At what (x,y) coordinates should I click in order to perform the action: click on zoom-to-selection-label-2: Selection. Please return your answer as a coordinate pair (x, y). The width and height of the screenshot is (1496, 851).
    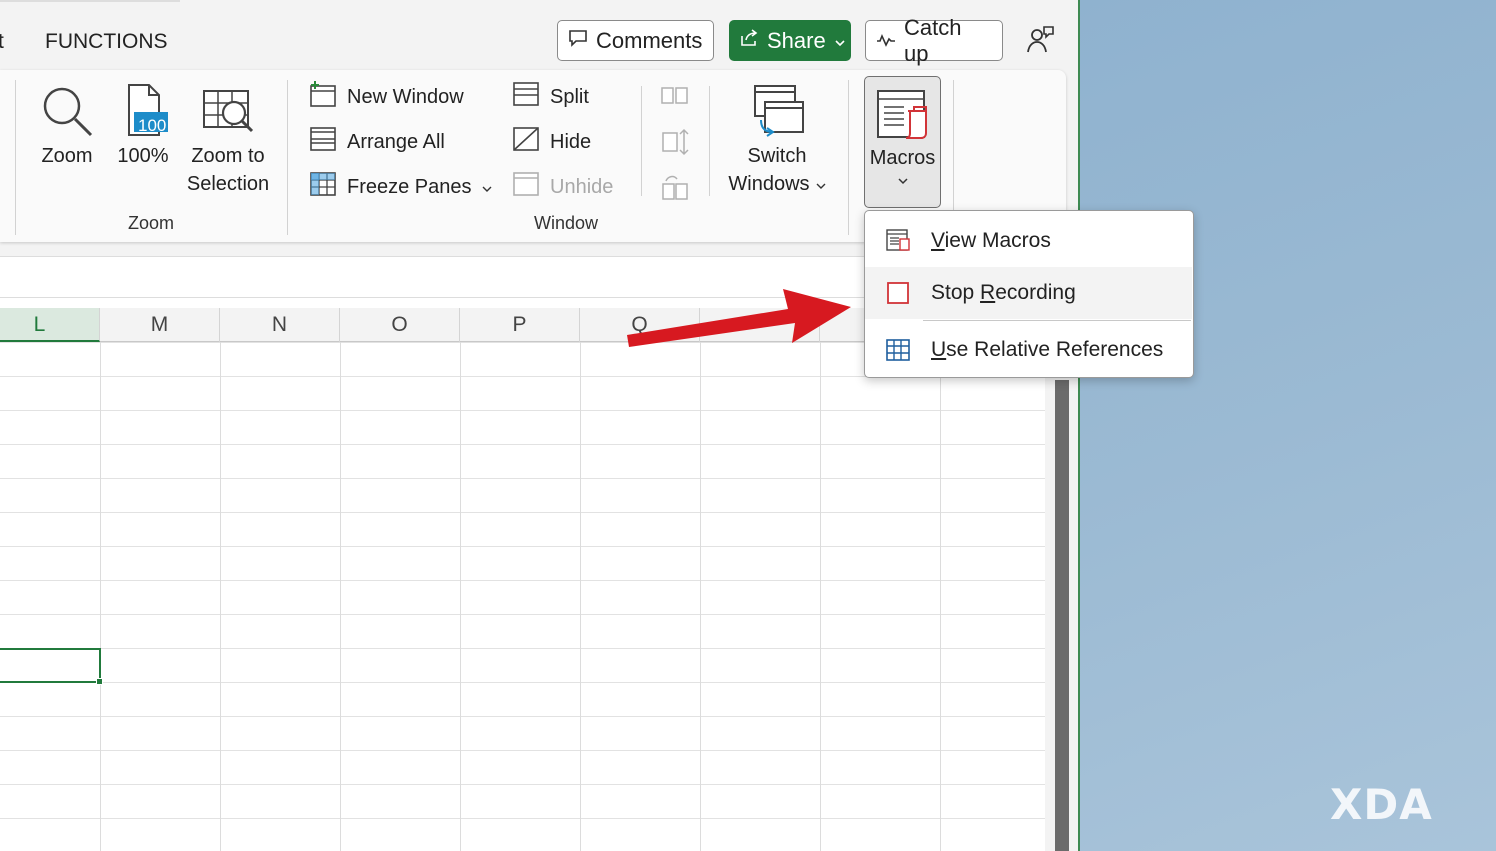
    Looking at the image, I should click on (228, 184).